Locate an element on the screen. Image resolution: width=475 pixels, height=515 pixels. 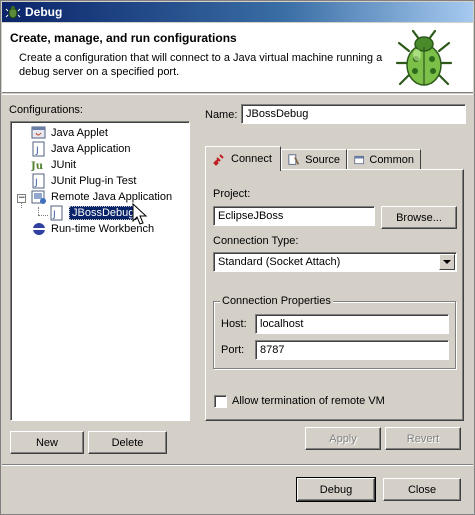
delete-button: Delete is located at coordinates (127, 442).